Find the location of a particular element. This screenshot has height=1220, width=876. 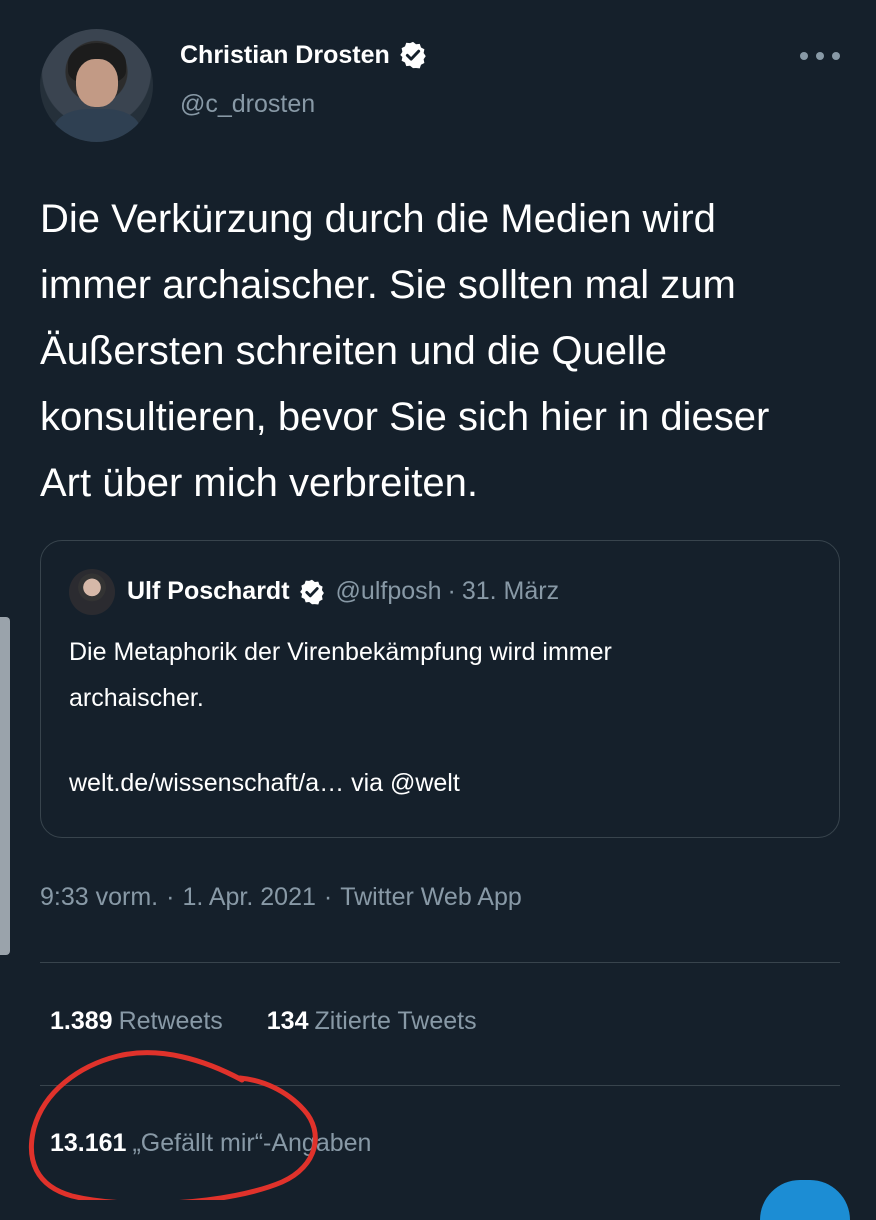

likes-stat: 13.161 „Gefällt mir“-Angaben is located at coordinates (210, 1143).